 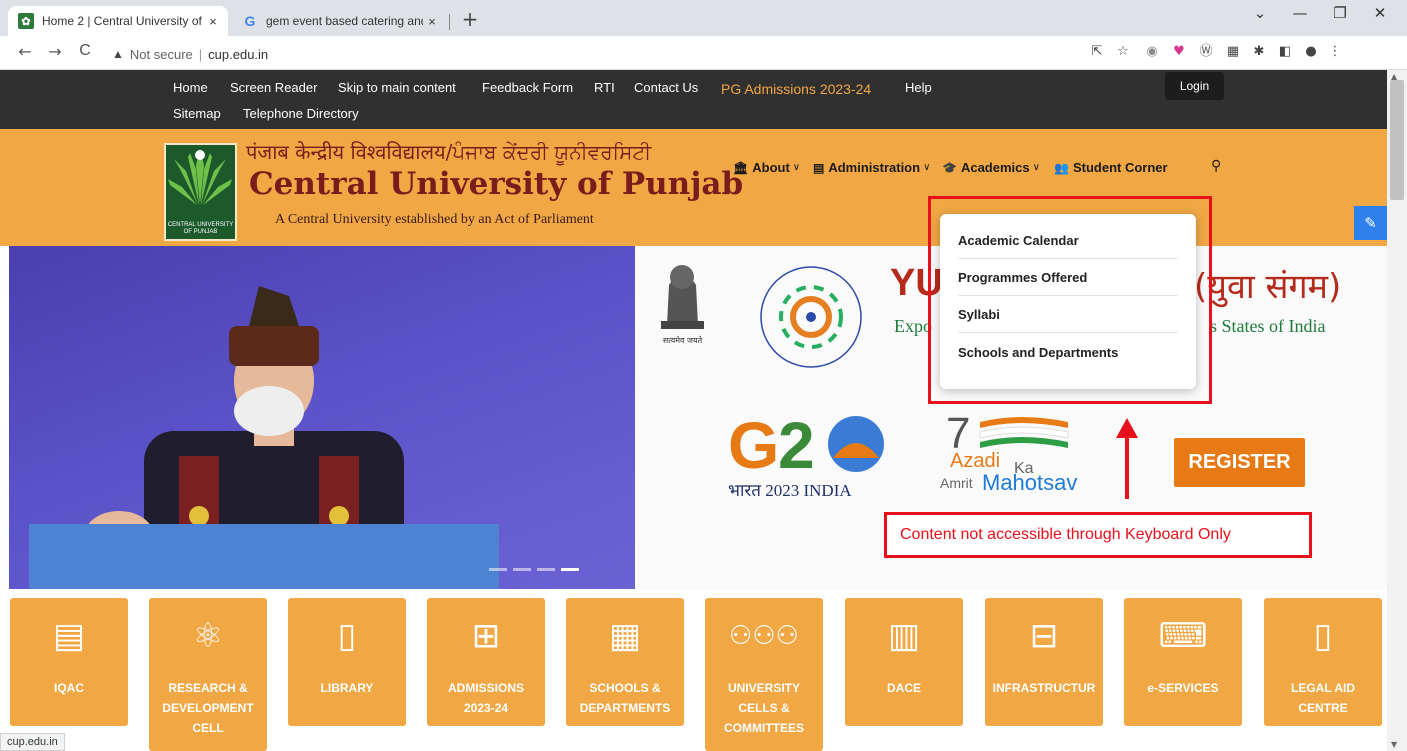 I want to click on profile-icon: ●, so click(x=1311, y=52).